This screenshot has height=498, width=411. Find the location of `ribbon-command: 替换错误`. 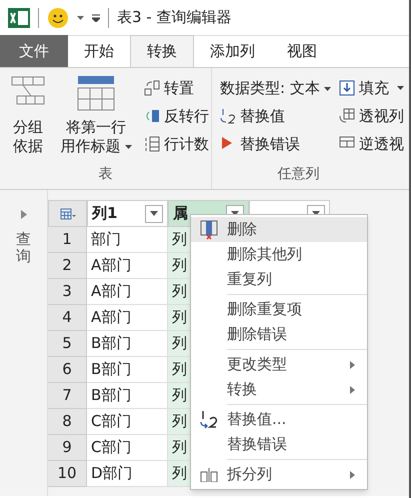

ribbon-command: 替换错误 is located at coordinates (275, 144).